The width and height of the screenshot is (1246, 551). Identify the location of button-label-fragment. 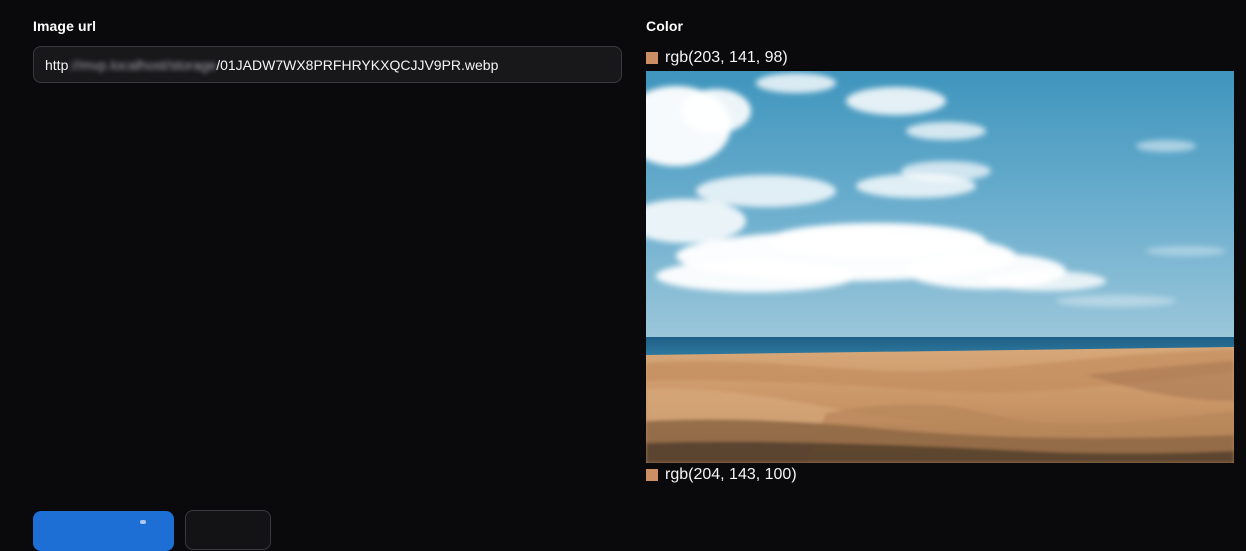
(143, 522).